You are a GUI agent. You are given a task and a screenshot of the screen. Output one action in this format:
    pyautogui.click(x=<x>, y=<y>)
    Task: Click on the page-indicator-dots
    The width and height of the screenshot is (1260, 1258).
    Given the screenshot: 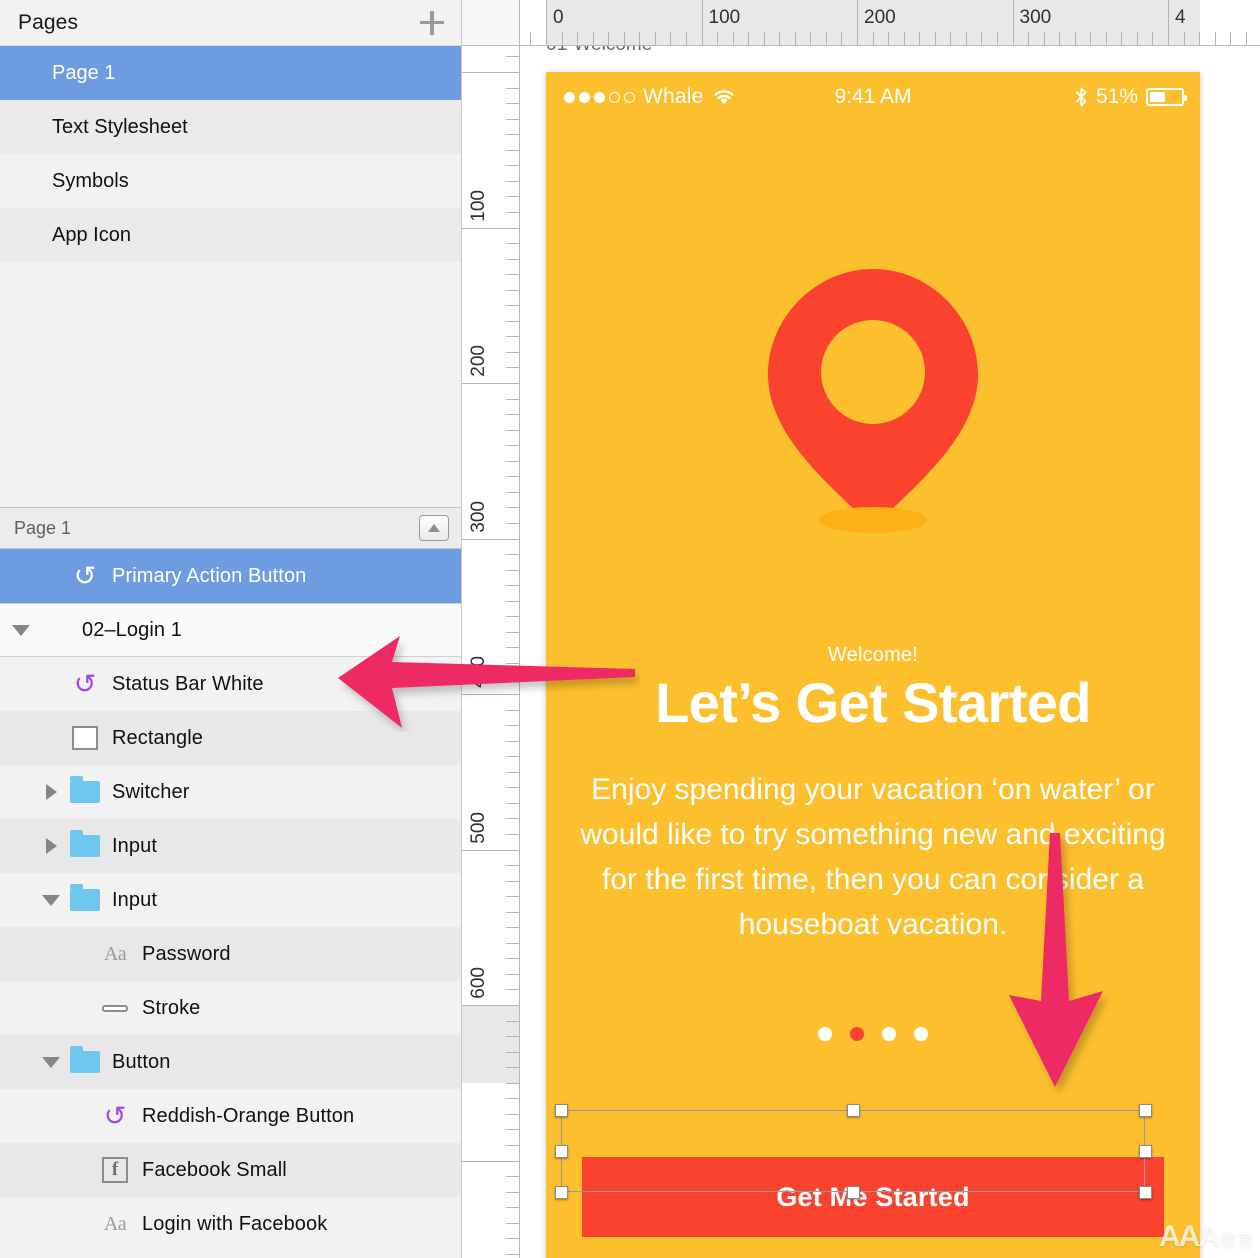 What is the action you would take?
    pyautogui.click(x=873, y=1034)
    